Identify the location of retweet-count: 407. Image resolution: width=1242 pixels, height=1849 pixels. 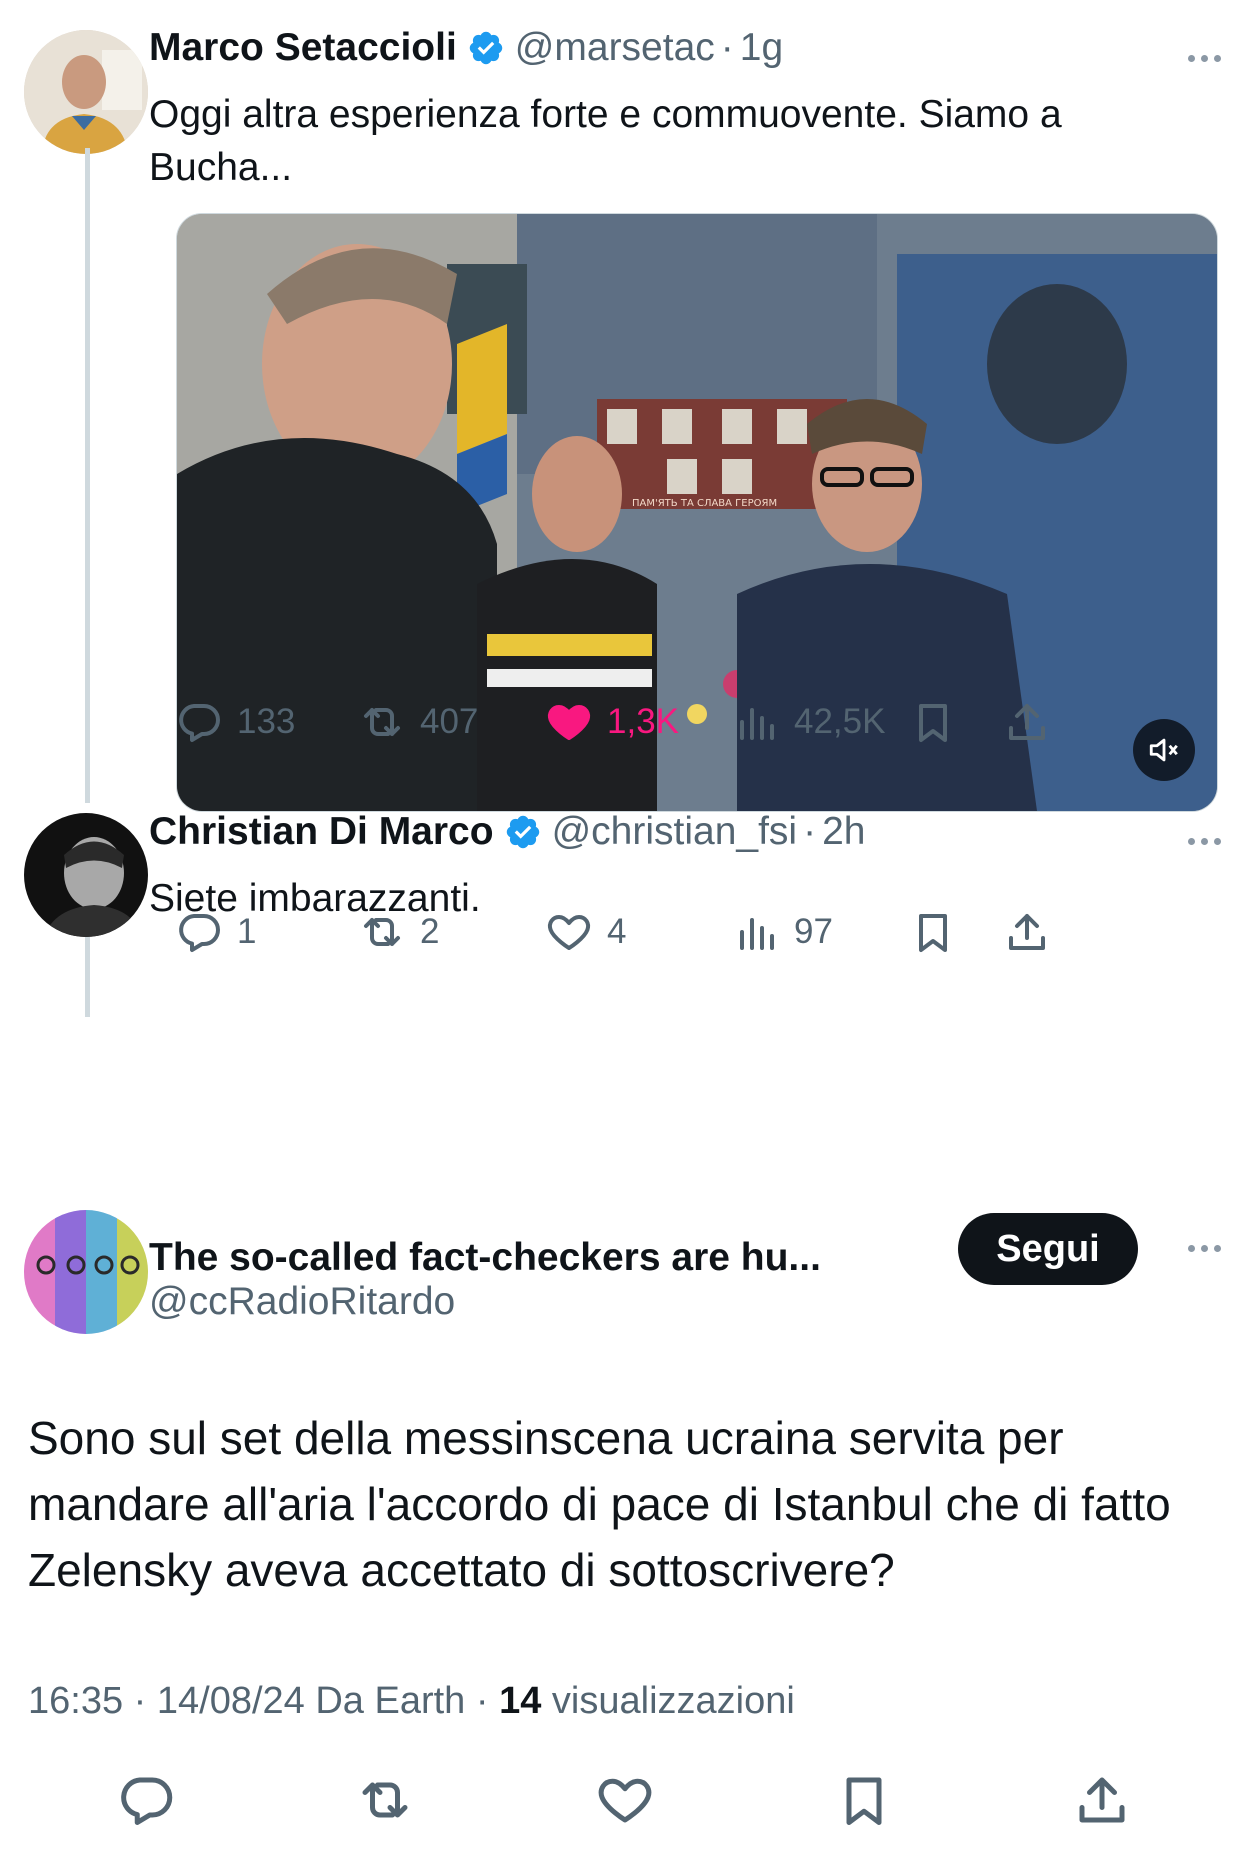
(449, 721).